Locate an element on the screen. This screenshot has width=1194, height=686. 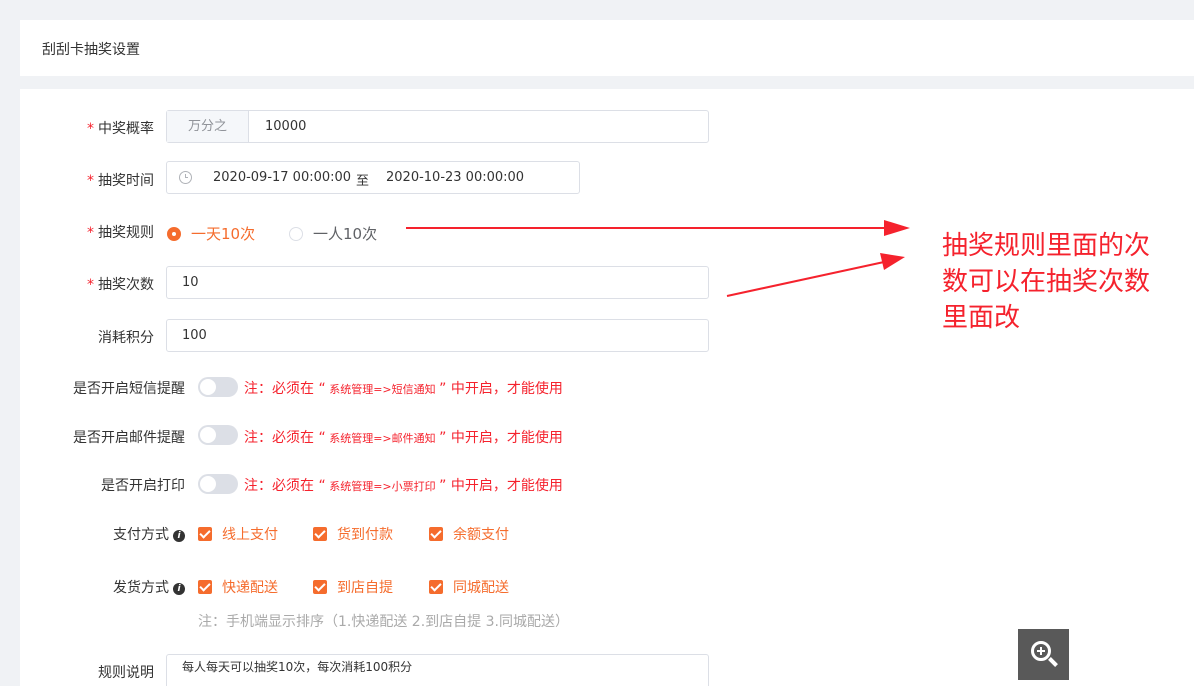
zoom-in-button is located at coordinates (1043, 654).